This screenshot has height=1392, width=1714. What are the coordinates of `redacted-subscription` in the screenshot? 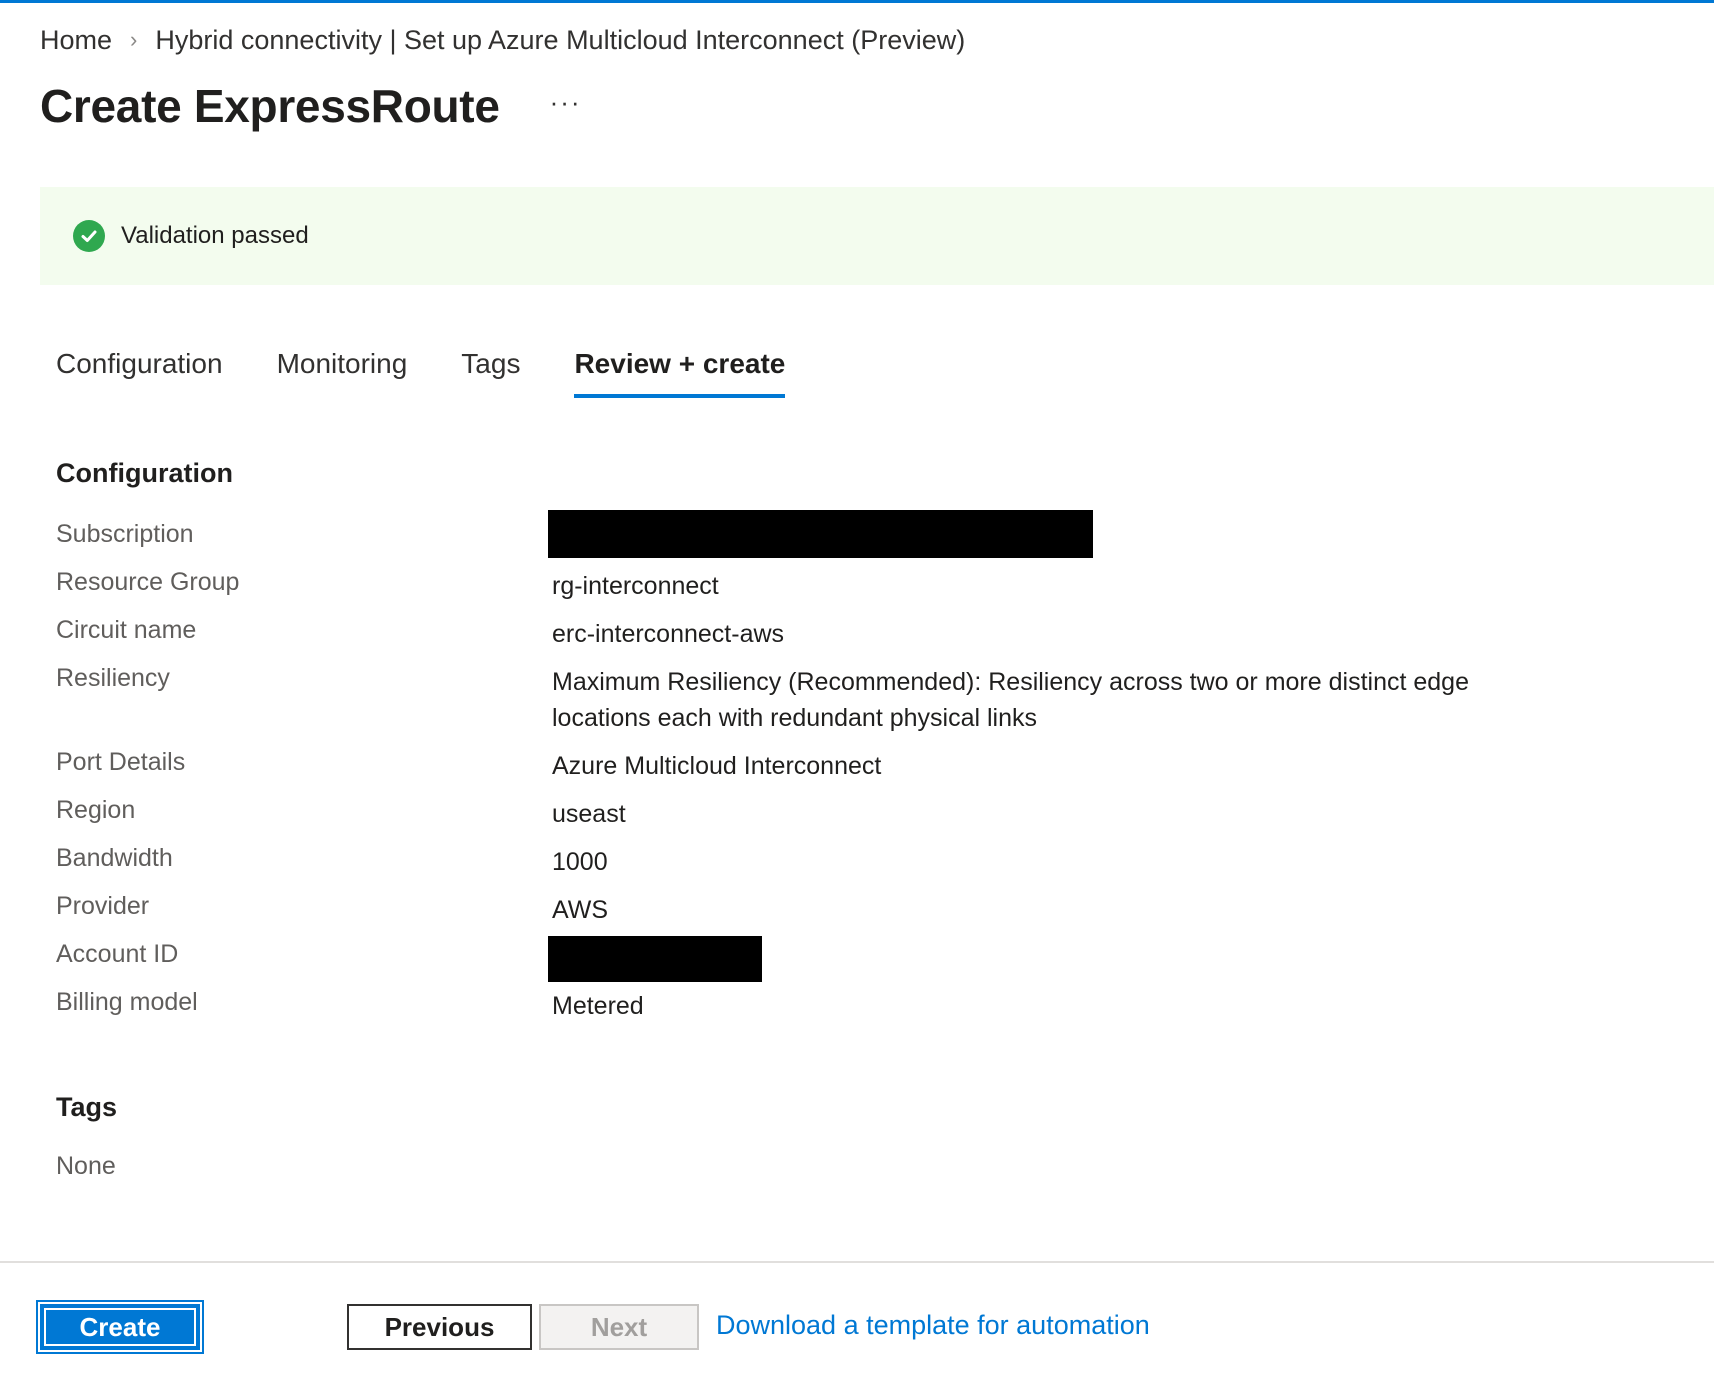 It's located at (820, 534).